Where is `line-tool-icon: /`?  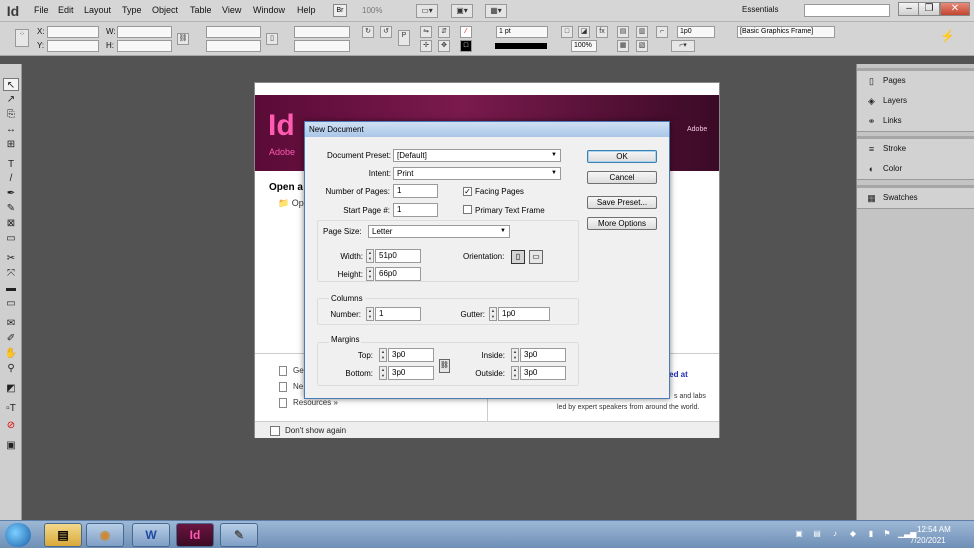
line-tool-icon: / is located at coordinates (11, 178).